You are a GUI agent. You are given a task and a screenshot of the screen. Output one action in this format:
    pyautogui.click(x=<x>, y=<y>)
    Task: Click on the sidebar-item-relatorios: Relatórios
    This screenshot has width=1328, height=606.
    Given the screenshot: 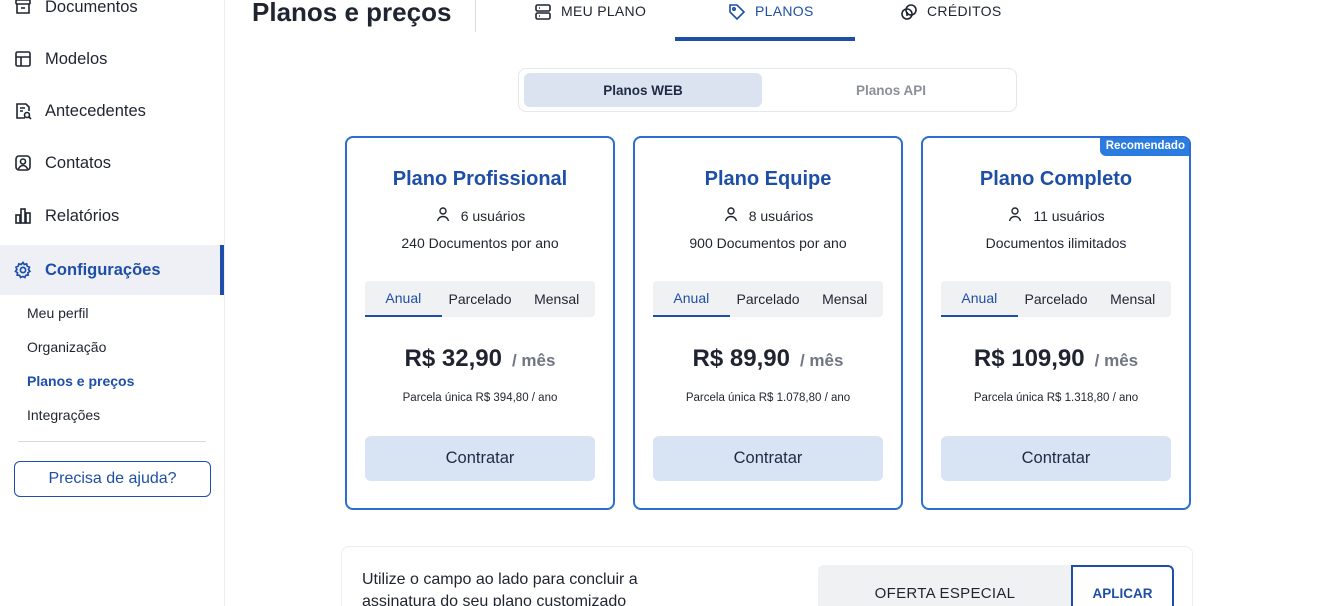 What is the action you would take?
    pyautogui.click(x=112, y=216)
    